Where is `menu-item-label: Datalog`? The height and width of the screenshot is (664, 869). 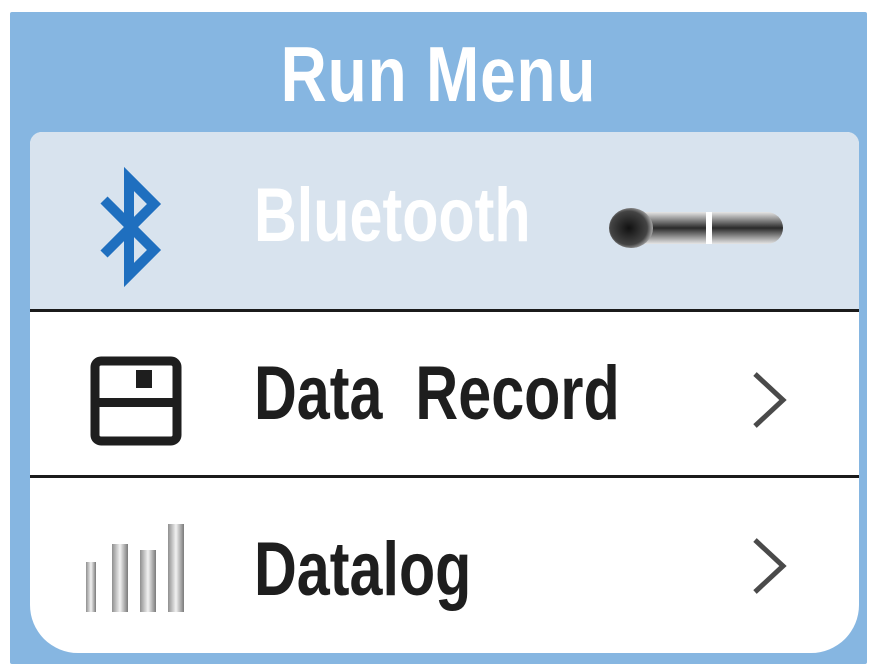 menu-item-label: Datalog is located at coordinates (363, 569).